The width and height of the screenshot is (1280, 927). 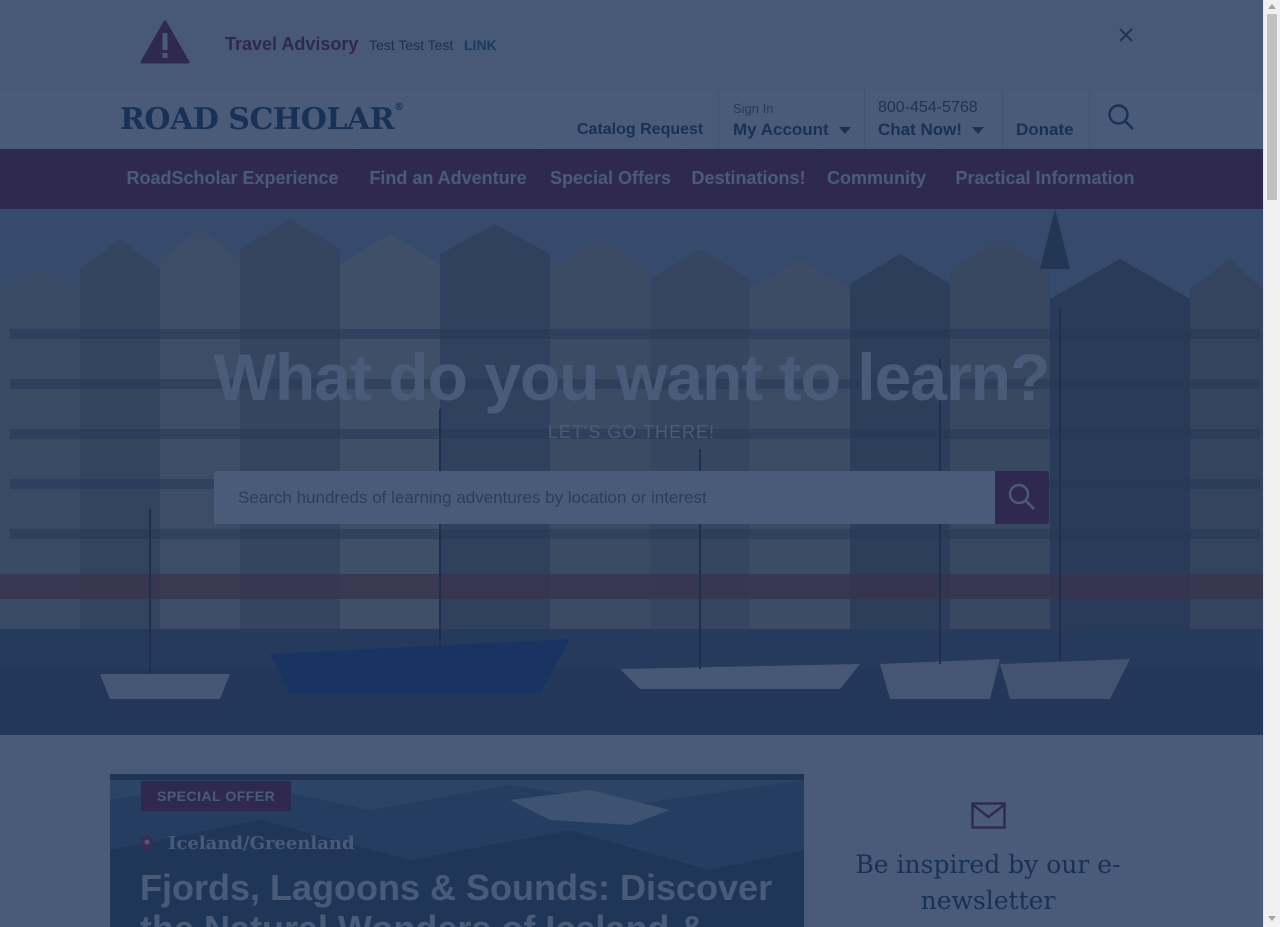 What do you see at coordinates (232, 179) in the screenshot?
I see `nav-roadscholar-experience: RoadScholar Experience` at bounding box center [232, 179].